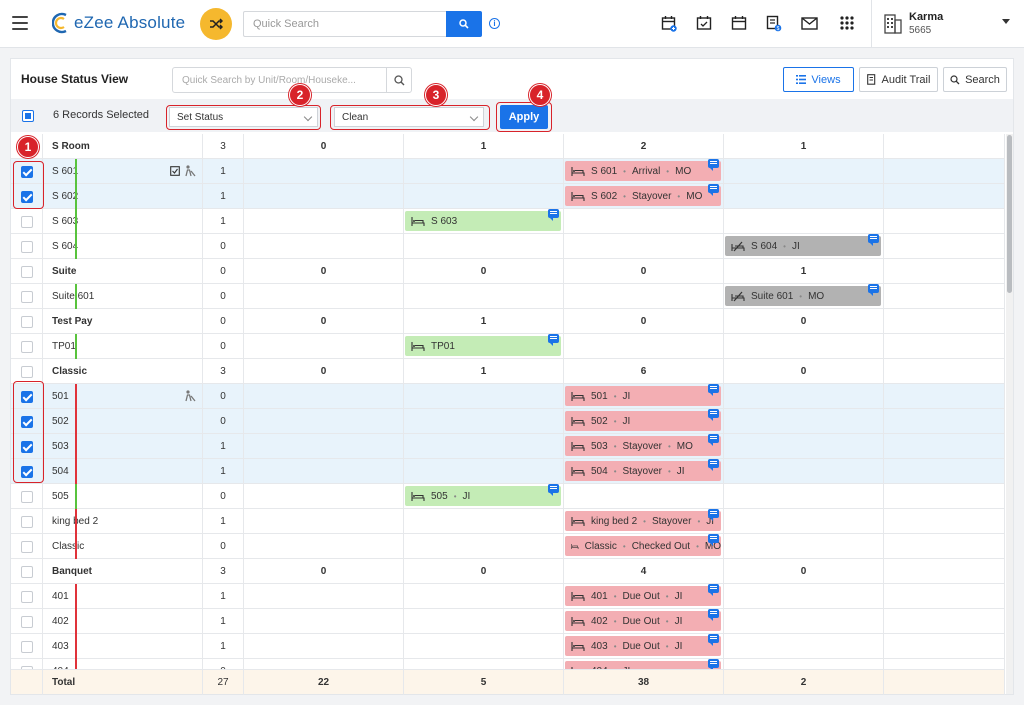 This screenshot has width=1024, height=705. I want to click on room-status-chip: S 601 • Arrival • MO, so click(643, 170).